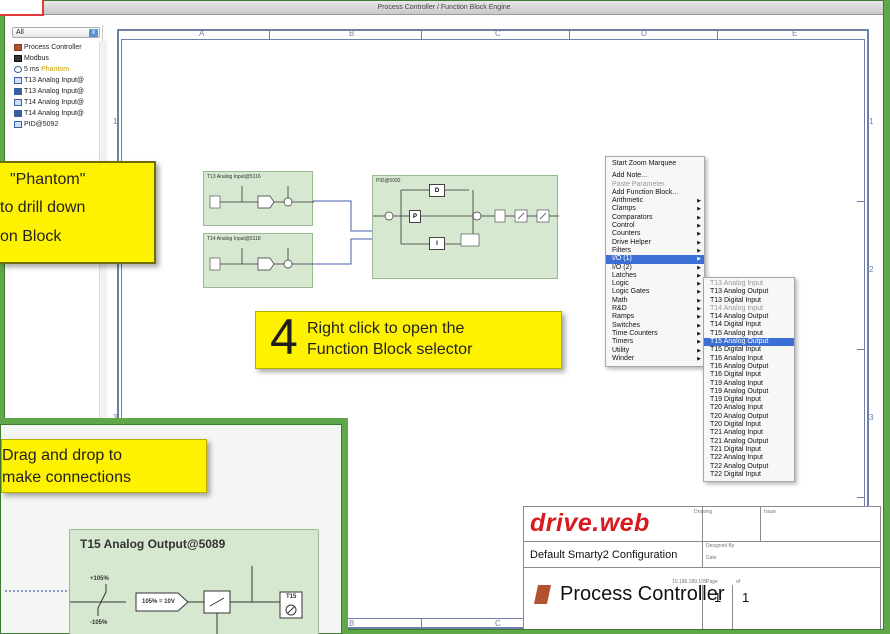  I want to click on submenu-item: T13 Analog Input, so click(749, 284).